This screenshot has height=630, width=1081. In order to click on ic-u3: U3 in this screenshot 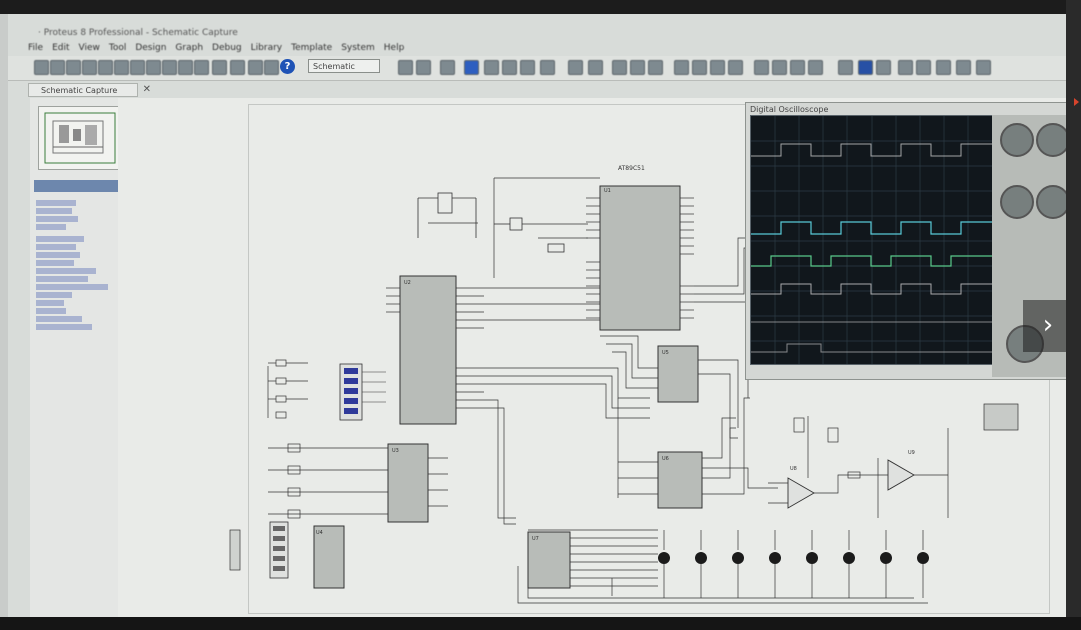, I will do `click(408, 483)`.